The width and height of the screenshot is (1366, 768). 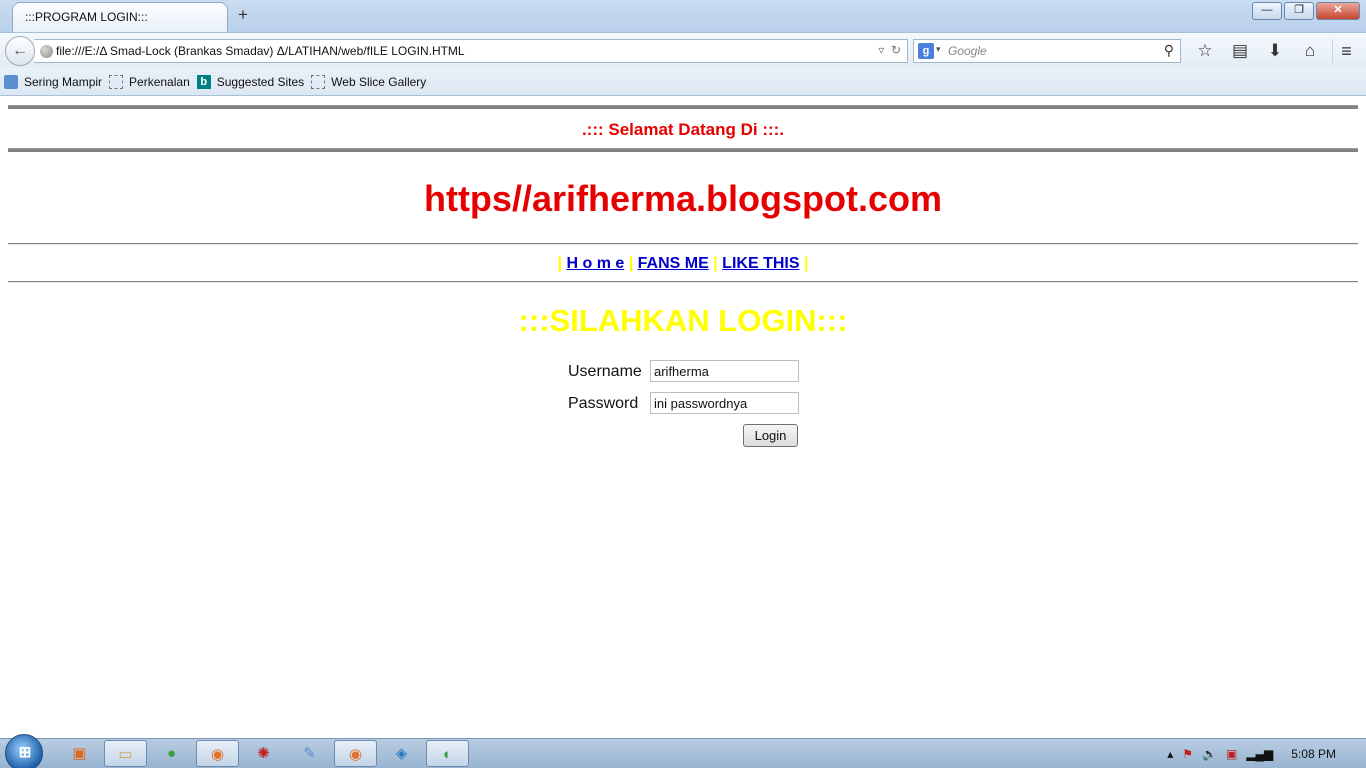 What do you see at coordinates (889, 50) in the screenshot?
I see `reload-icon: ▿ ↻` at bounding box center [889, 50].